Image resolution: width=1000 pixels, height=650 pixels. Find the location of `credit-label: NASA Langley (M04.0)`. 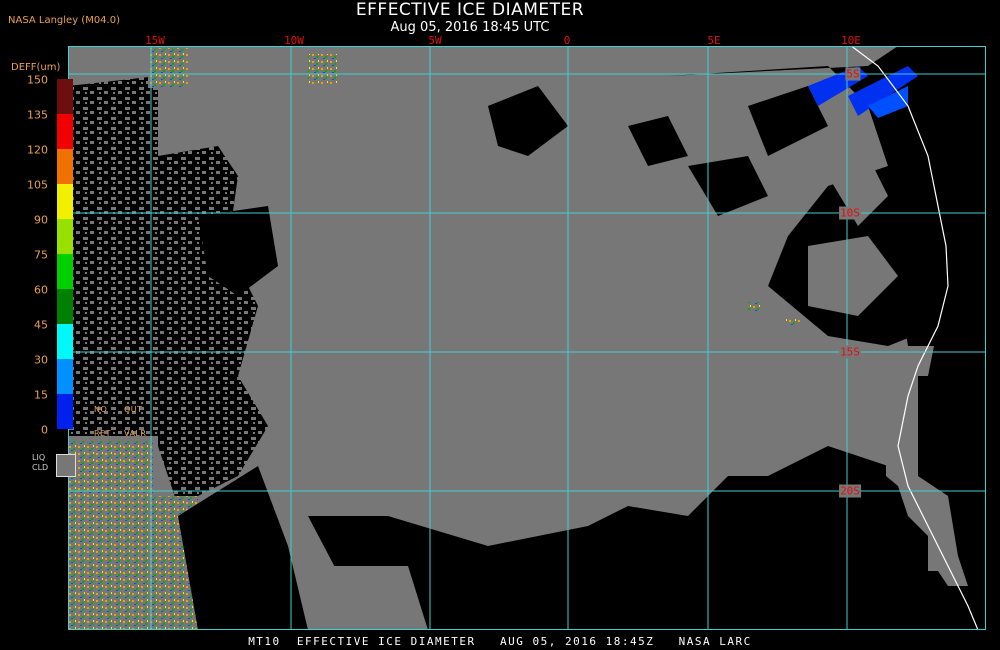

credit-label: NASA Langley (M04.0) is located at coordinates (64, 20).